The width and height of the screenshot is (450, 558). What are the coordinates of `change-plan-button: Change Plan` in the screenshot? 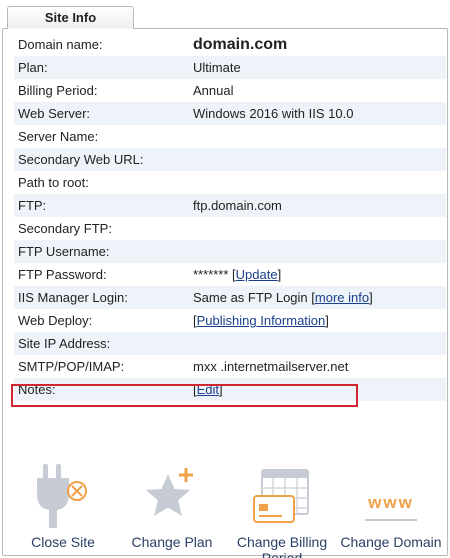 It's located at (172, 492).